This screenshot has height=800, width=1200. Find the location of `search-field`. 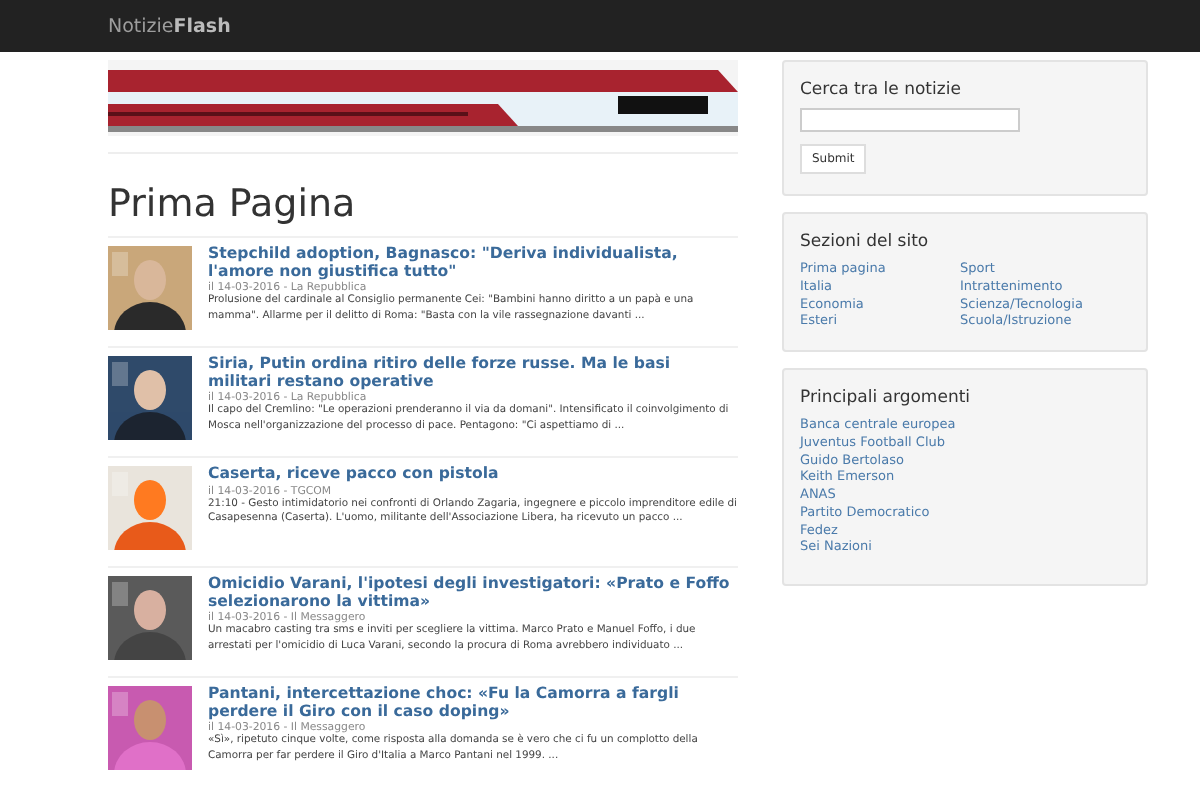

search-field is located at coordinates (910, 120).